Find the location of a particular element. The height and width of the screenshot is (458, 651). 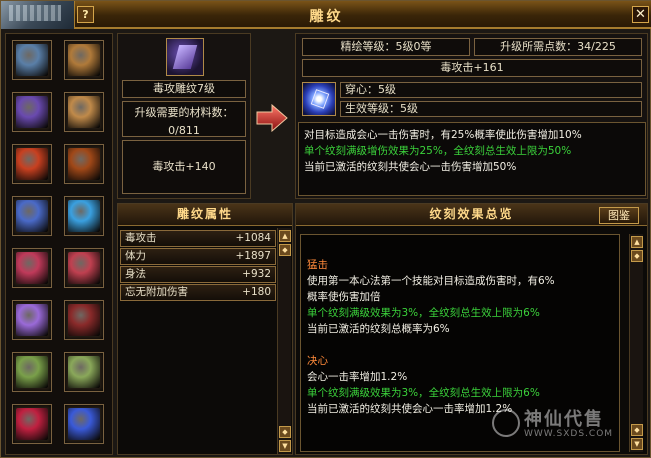

description-line: 当前已激活的纹刻共使会心一击伤害增加50% is located at coordinates (410, 167).